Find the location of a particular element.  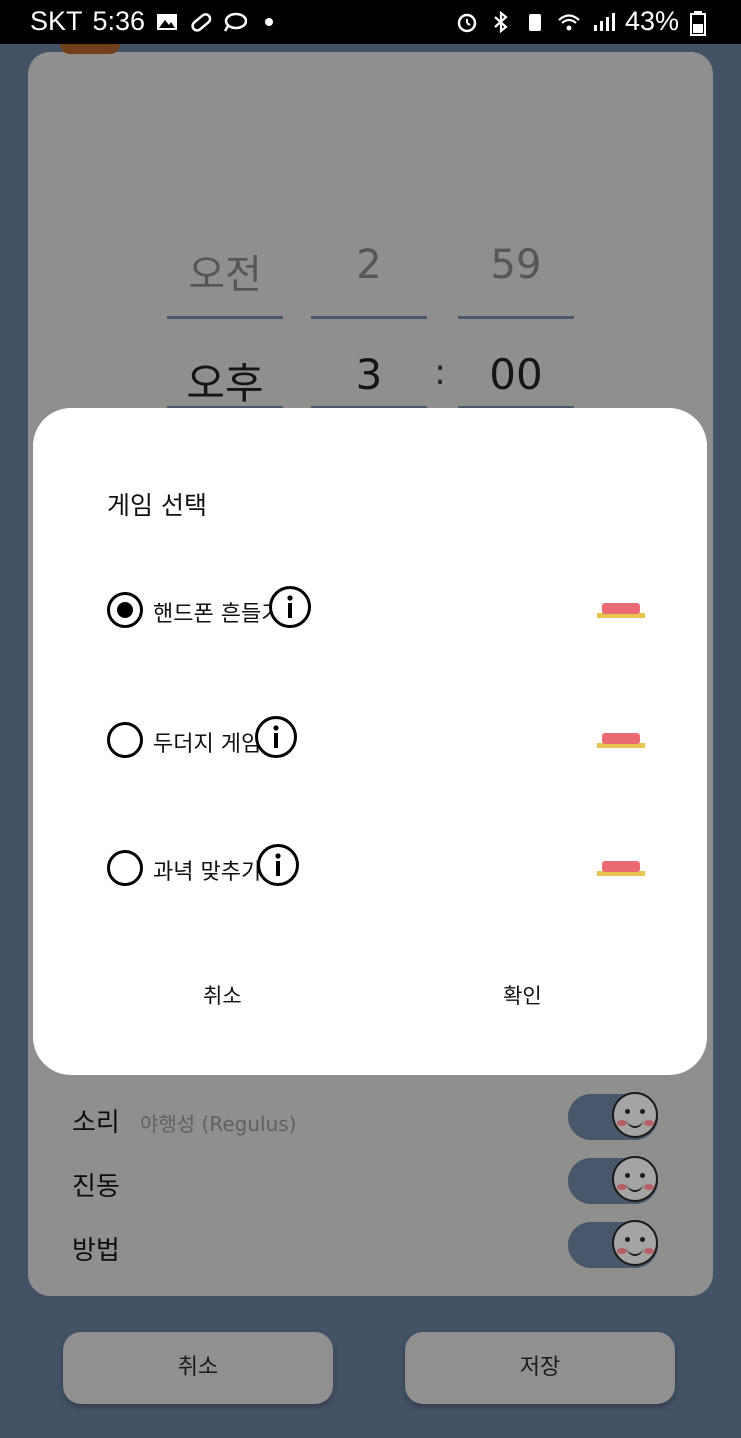

battery-percent: 43% is located at coordinates (651, 21).